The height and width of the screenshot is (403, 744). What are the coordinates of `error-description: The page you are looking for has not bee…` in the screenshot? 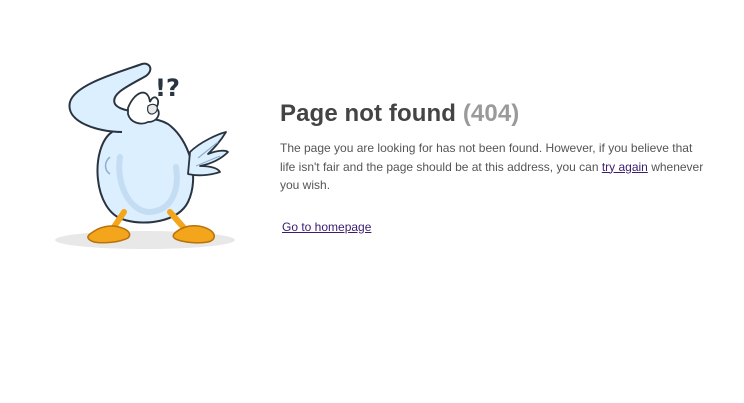 It's located at (492, 167).